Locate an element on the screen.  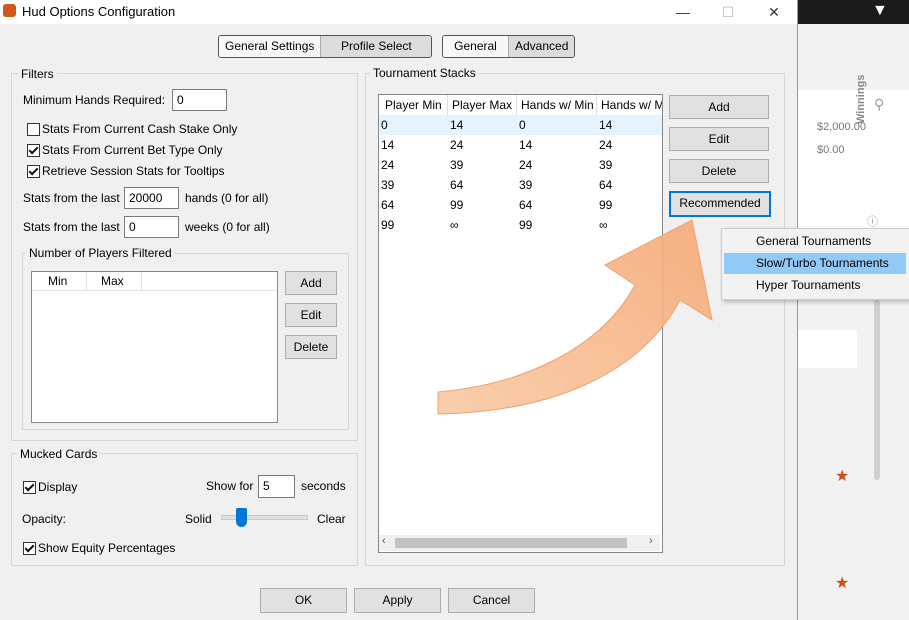
cell-player-min: 0 is located at coordinates (384, 125).